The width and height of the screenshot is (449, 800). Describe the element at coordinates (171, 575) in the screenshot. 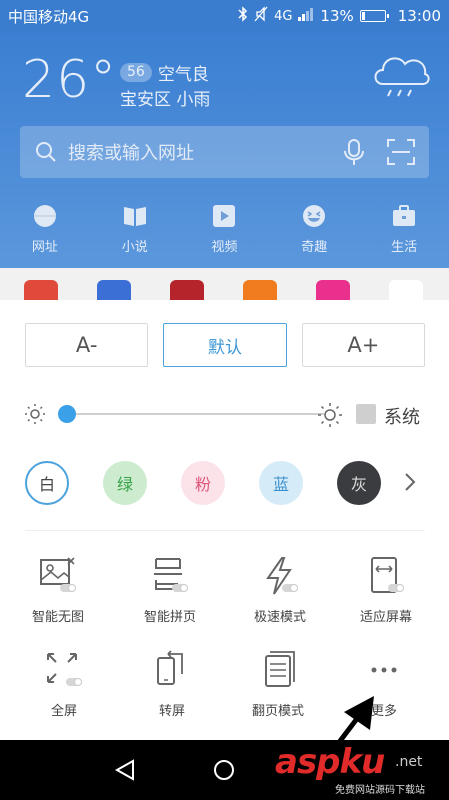

I see `page-join-icon` at that location.